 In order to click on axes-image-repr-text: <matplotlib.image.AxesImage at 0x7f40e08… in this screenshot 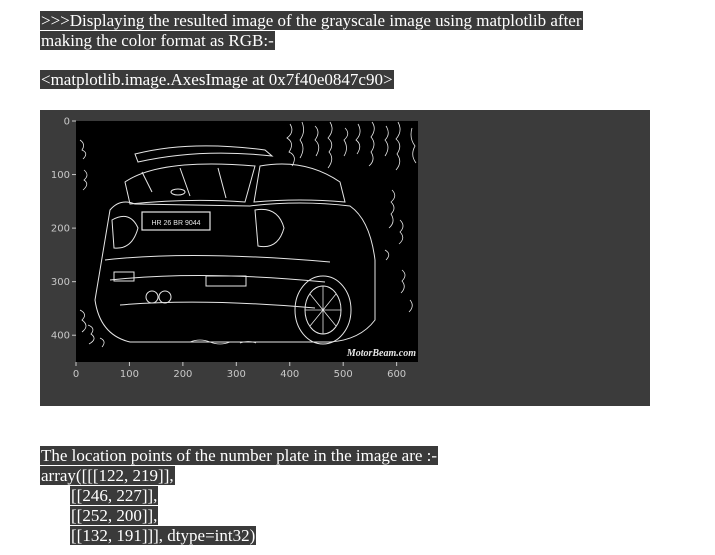, I will do `click(217, 79)`.